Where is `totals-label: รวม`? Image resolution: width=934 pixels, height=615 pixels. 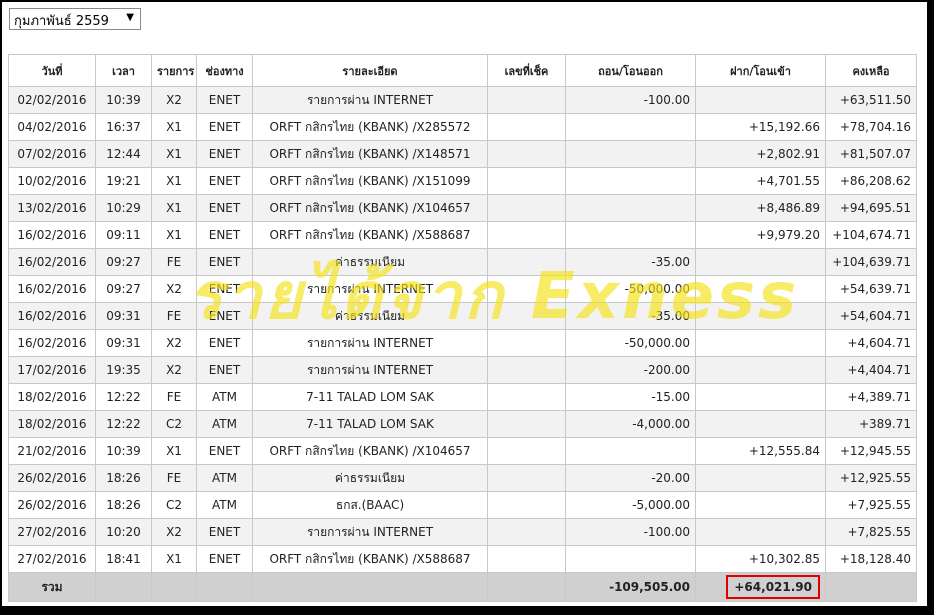
totals-label: รวม is located at coordinates (52, 587).